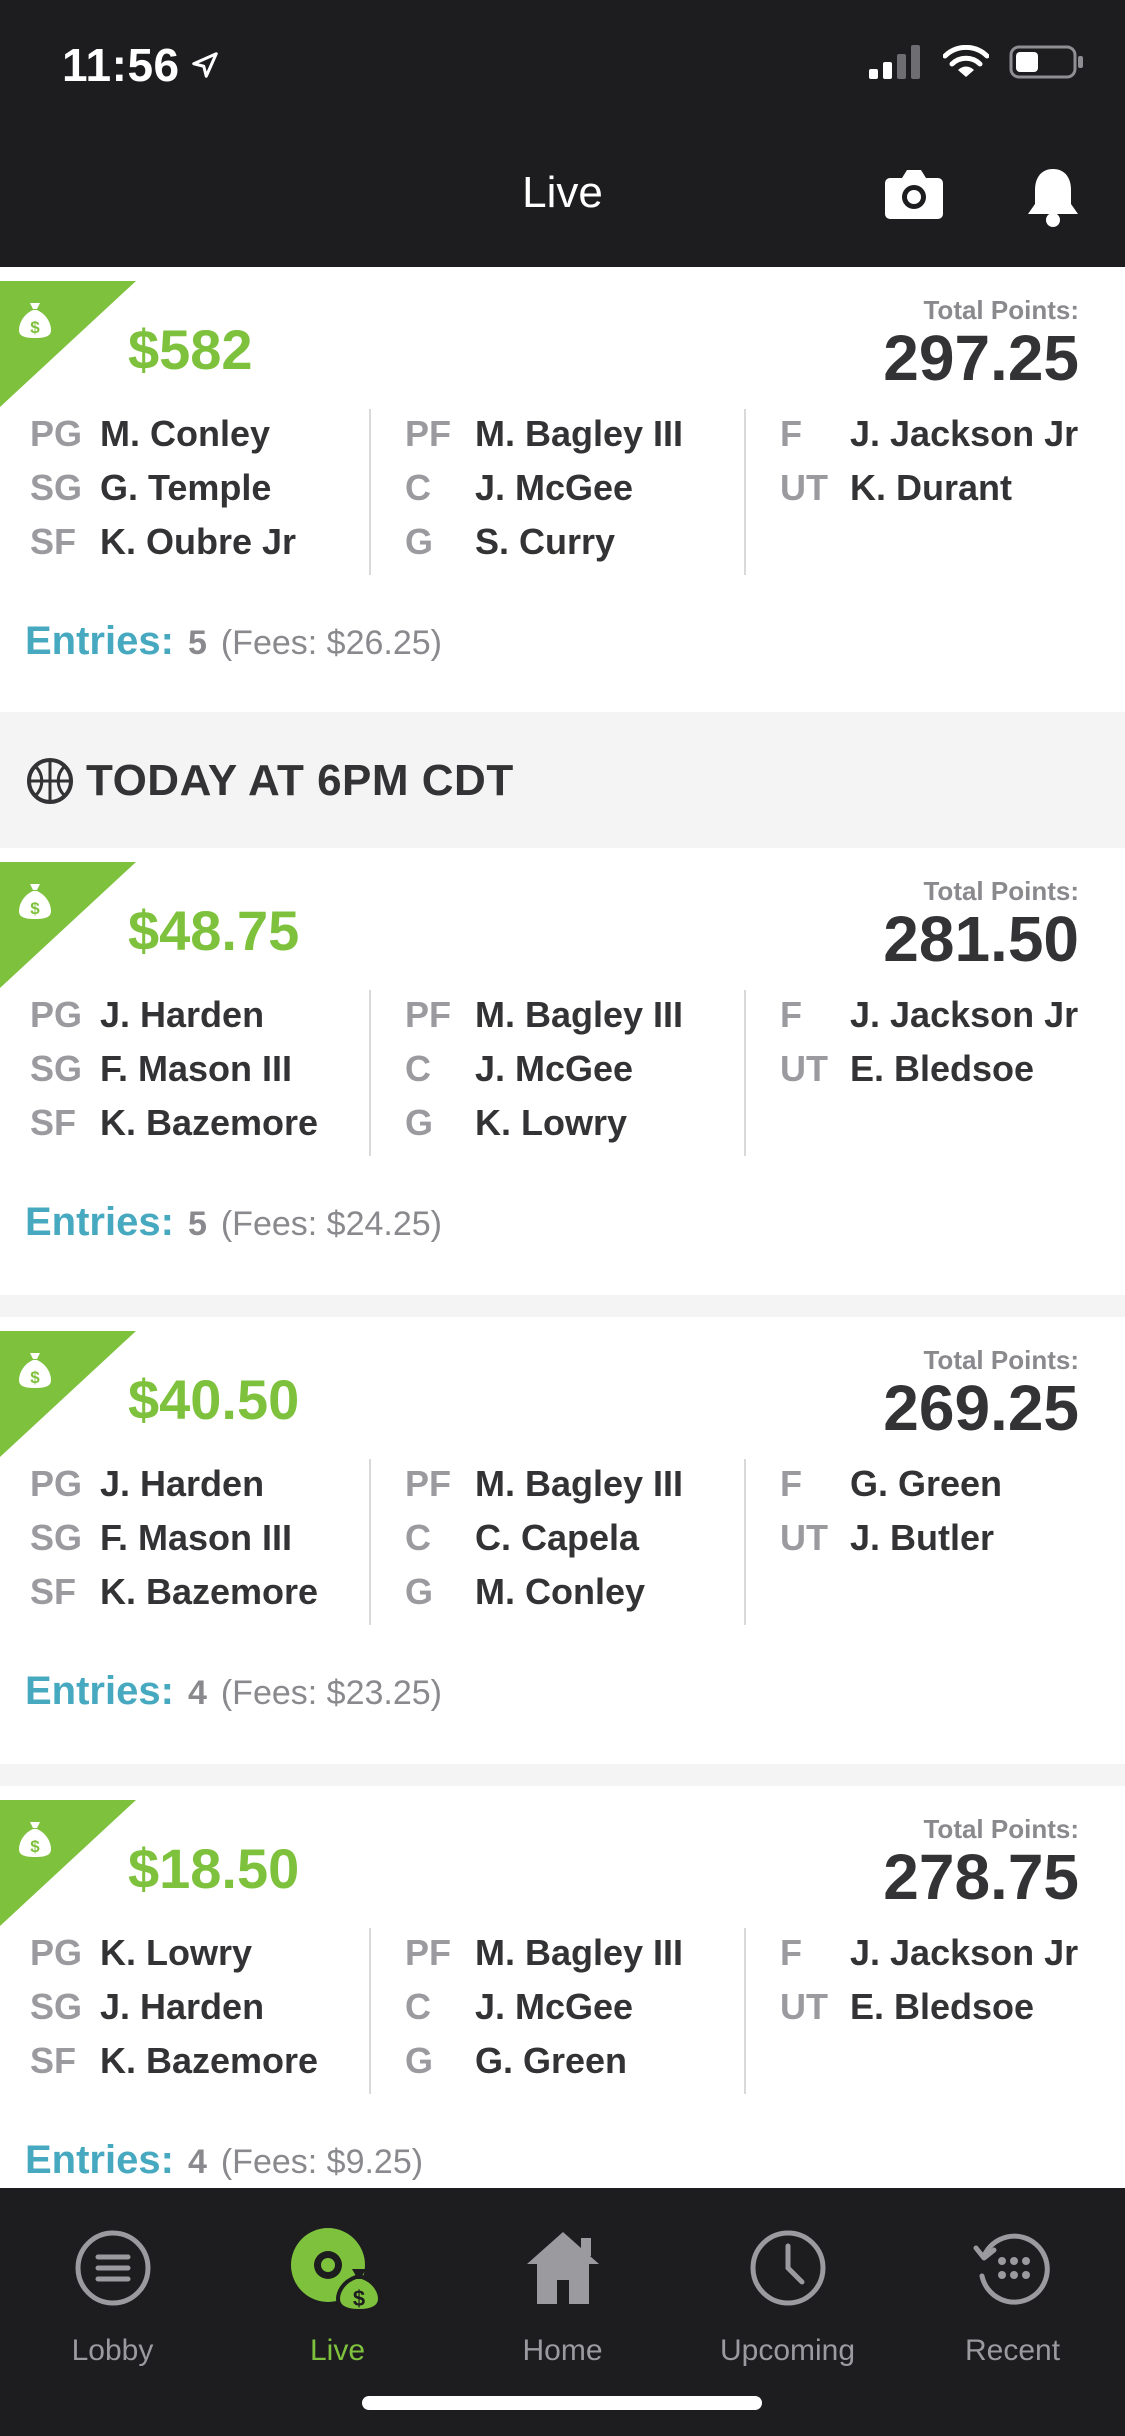 This screenshot has width=1125, height=2436. I want to click on card-separator, so click(562, 1775).